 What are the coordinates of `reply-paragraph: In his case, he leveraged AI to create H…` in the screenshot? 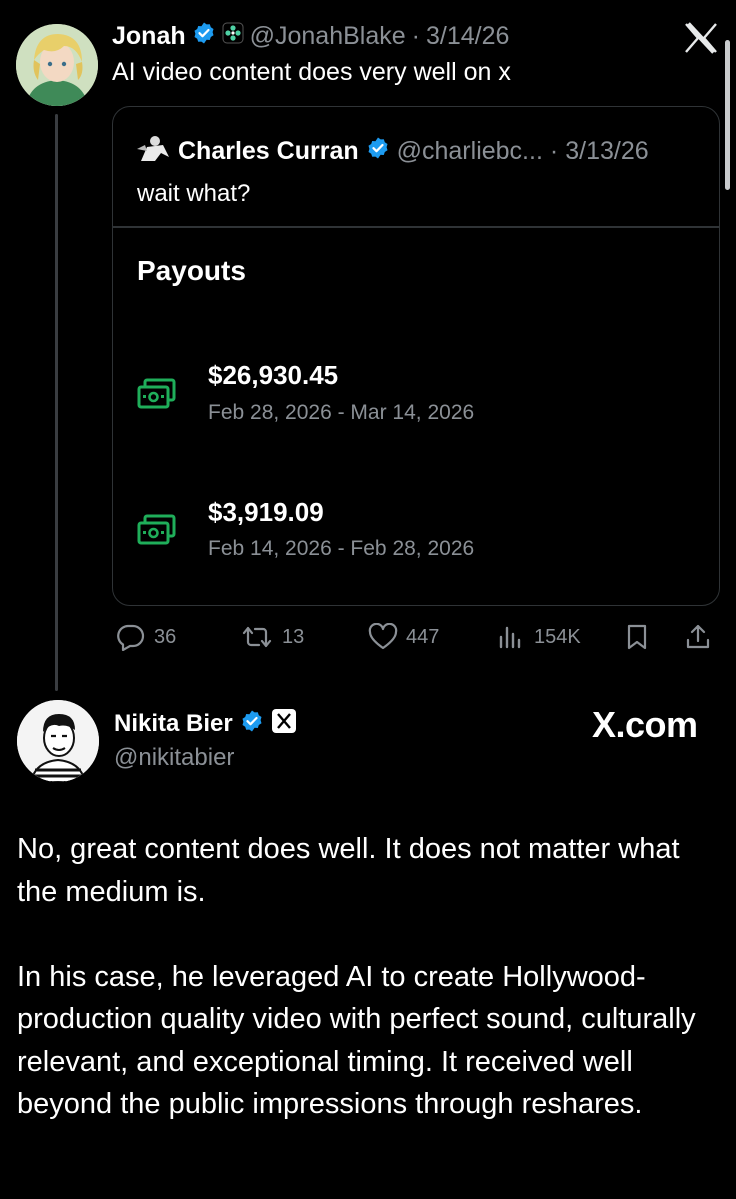 It's located at (356, 1040).